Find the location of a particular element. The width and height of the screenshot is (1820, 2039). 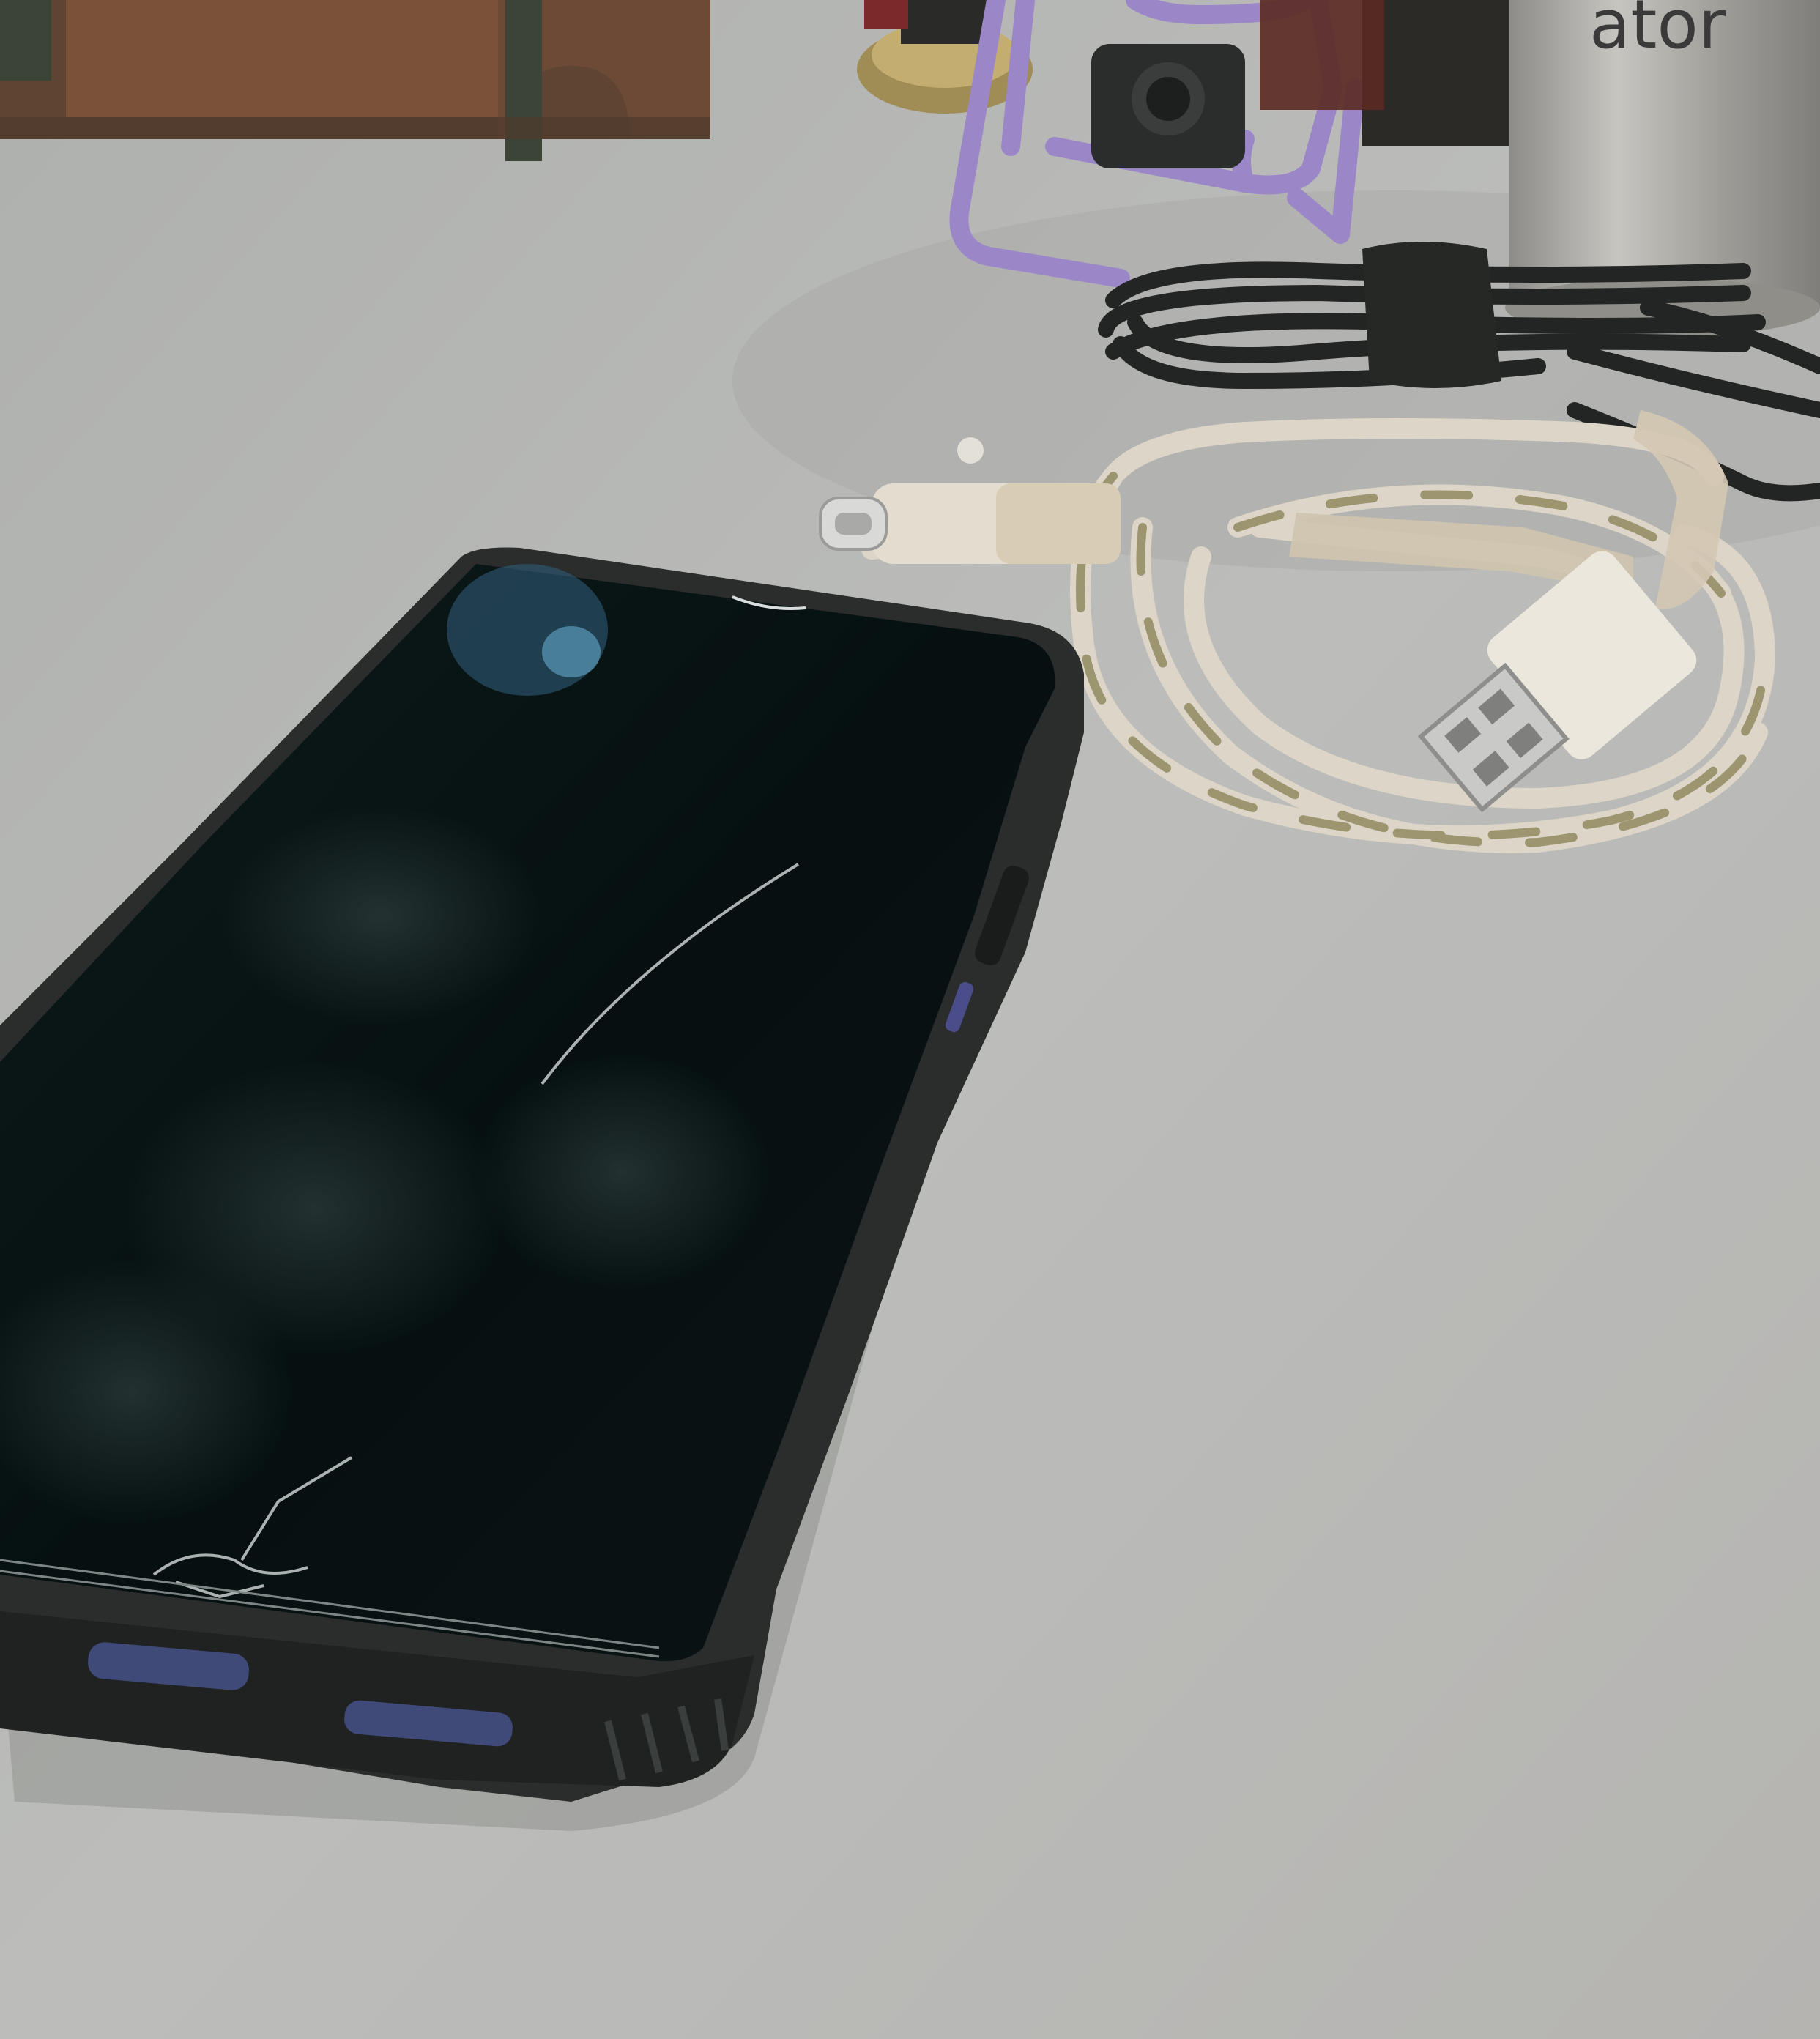

dark-box is located at coordinates (1446, 73).